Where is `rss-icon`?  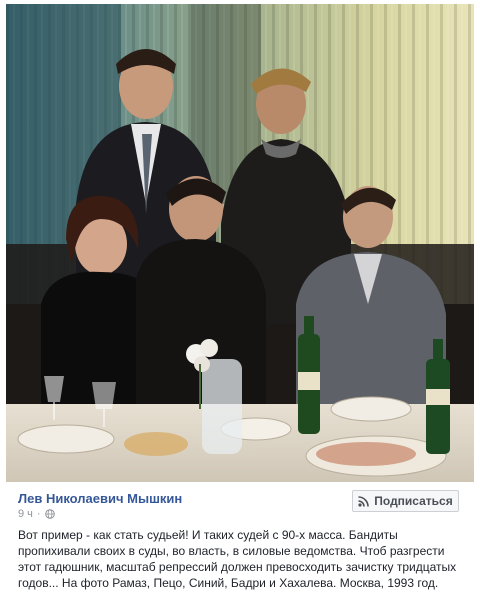
rss-icon is located at coordinates (364, 501).